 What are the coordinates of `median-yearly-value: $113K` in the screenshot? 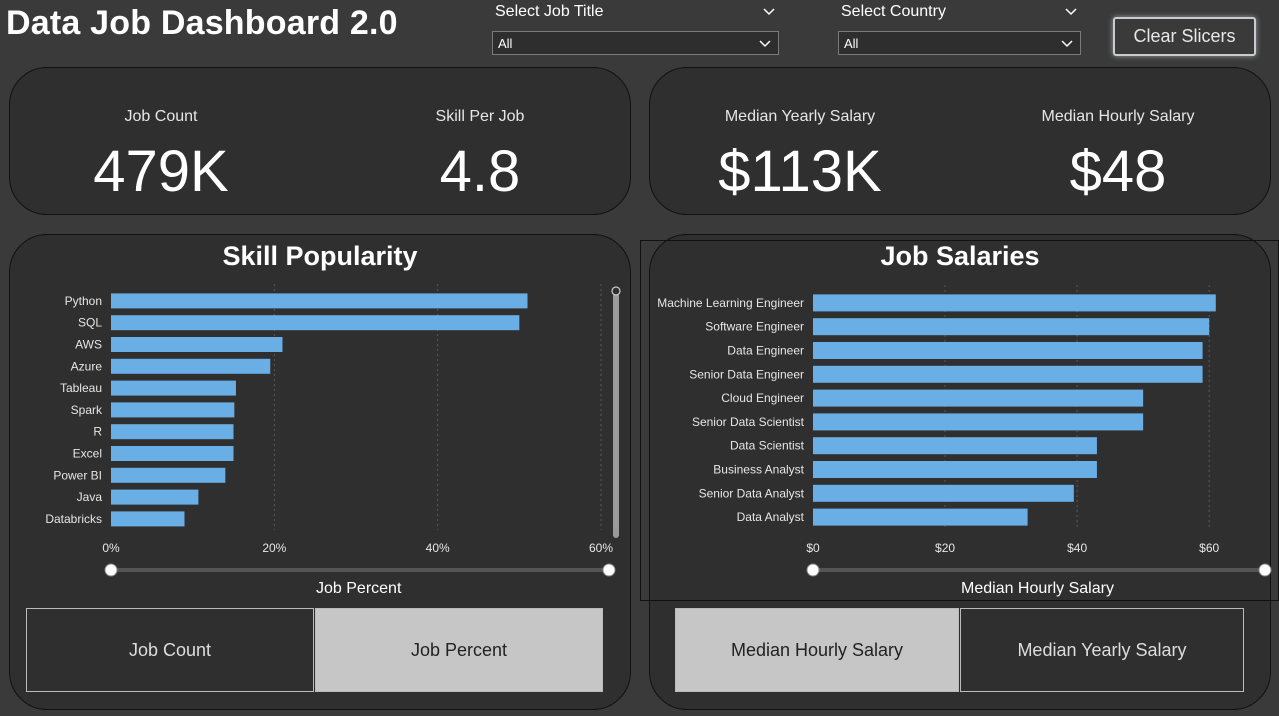 It's located at (800, 171).